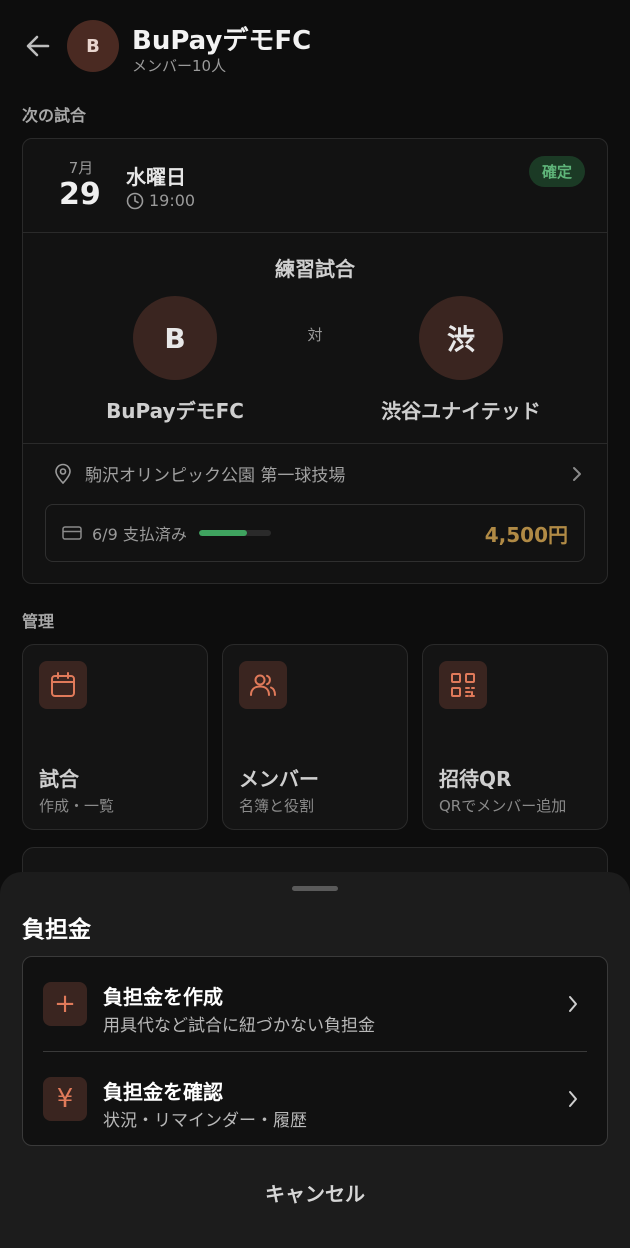 The width and height of the screenshot is (630, 1248). I want to click on create-fee-option: + 負担金を作成 用具代など試合に紐づかない負担金, so click(315, 1004).